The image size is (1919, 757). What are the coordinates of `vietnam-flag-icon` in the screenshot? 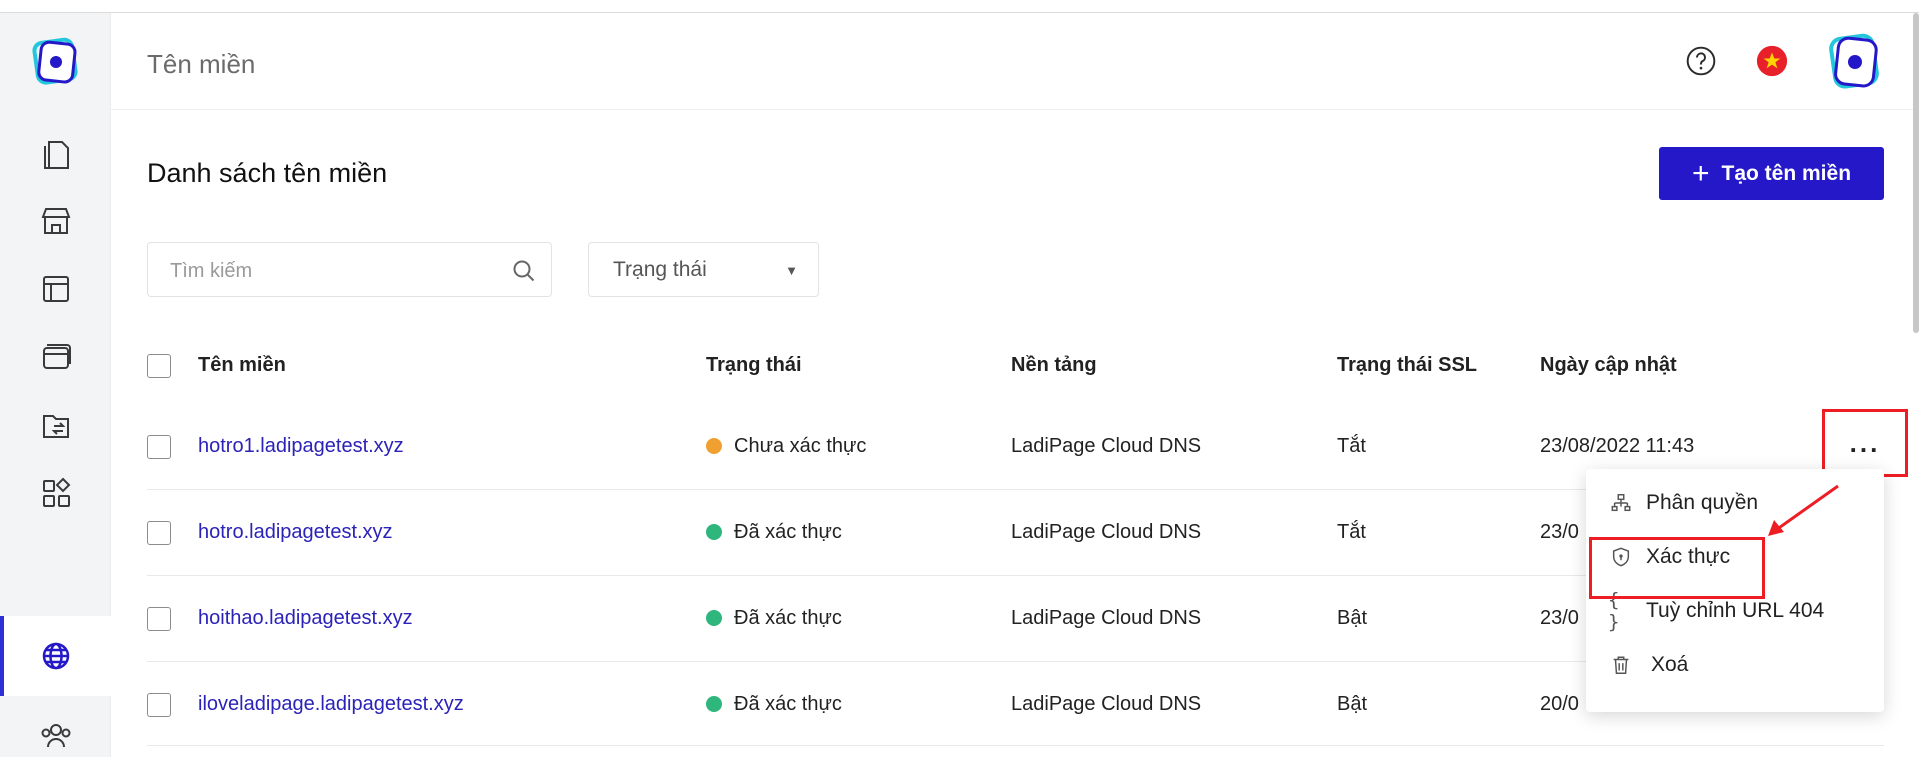 It's located at (1772, 61).